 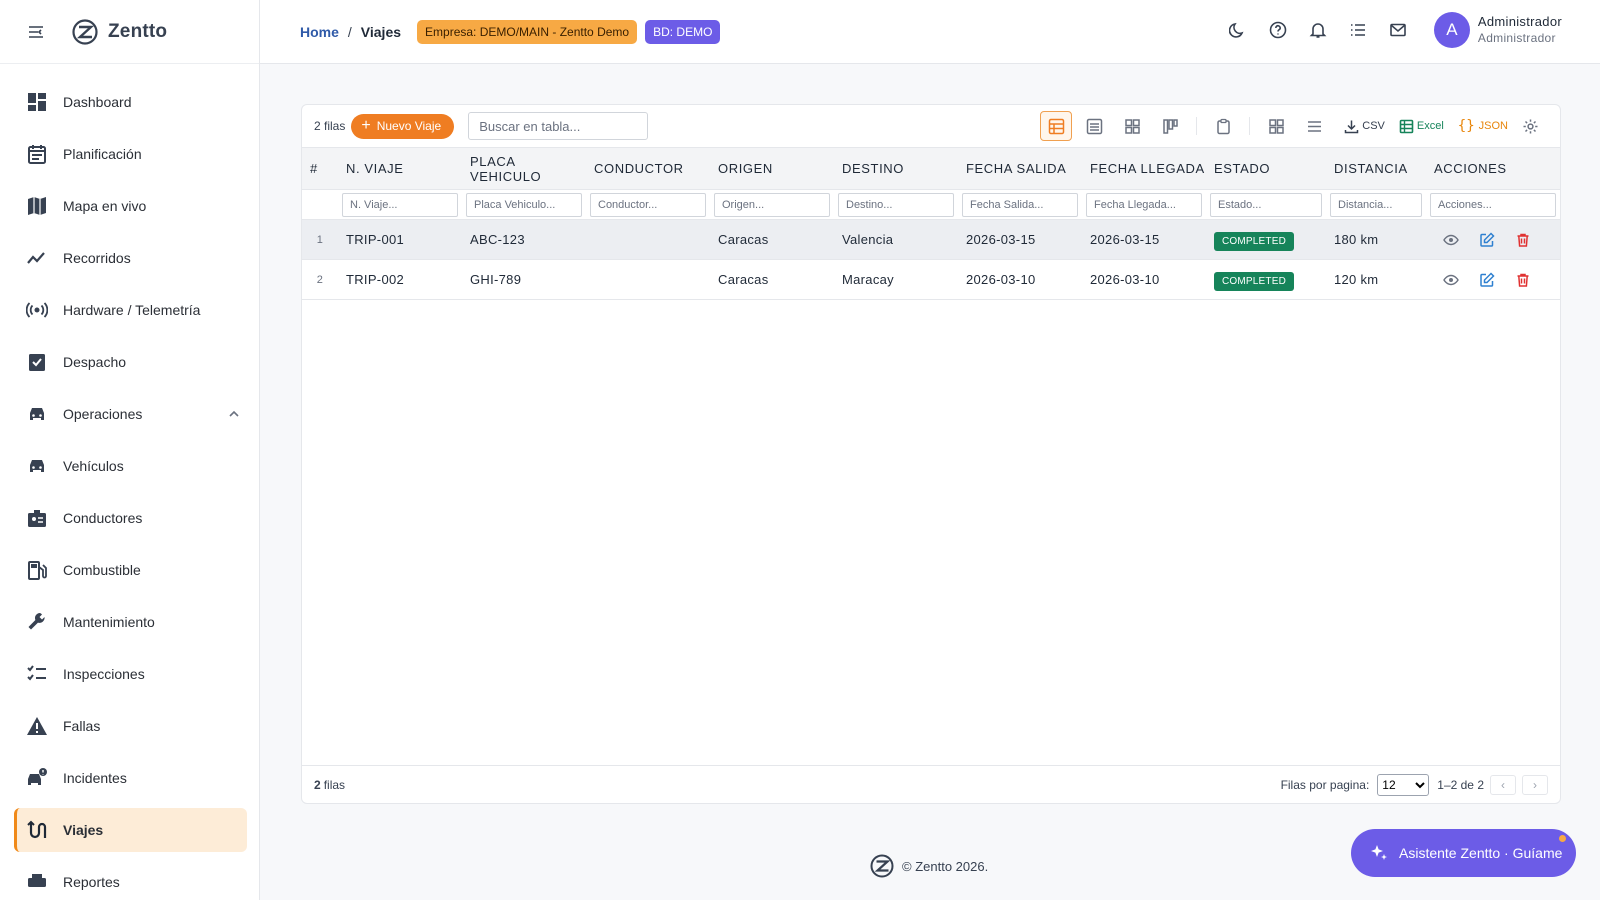 What do you see at coordinates (1520, 30) in the screenshot?
I see `user-info: Administrador Administrador` at bounding box center [1520, 30].